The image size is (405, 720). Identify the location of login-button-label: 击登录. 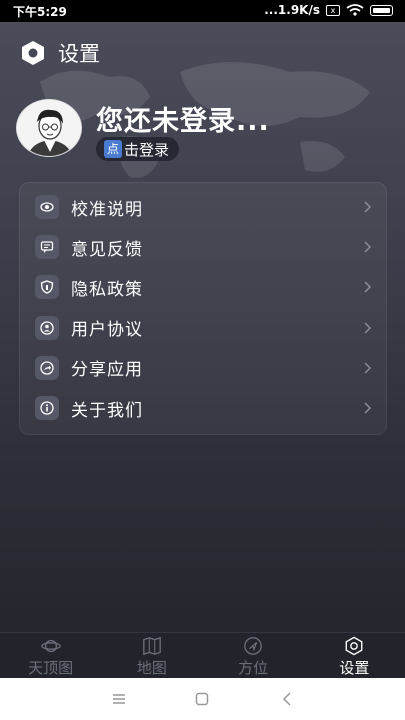
(147, 149).